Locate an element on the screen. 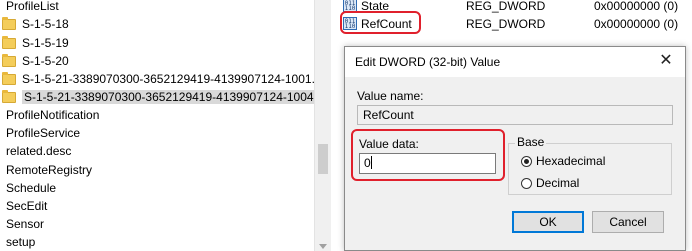 The height and width of the screenshot is (251, 692). value-data-highlight-ring is located at coordinates (428, 155).